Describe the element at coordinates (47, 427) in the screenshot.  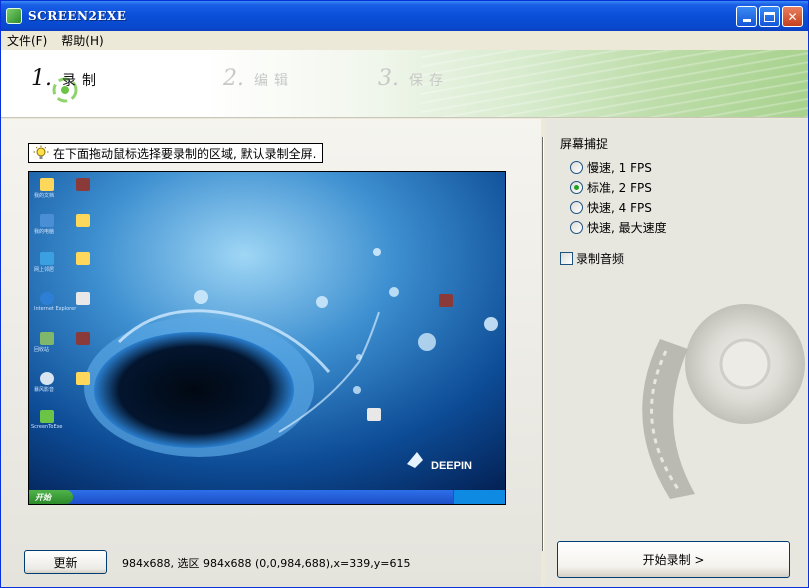
I see `desktop-icon-label: ScreenToExe` at that location.